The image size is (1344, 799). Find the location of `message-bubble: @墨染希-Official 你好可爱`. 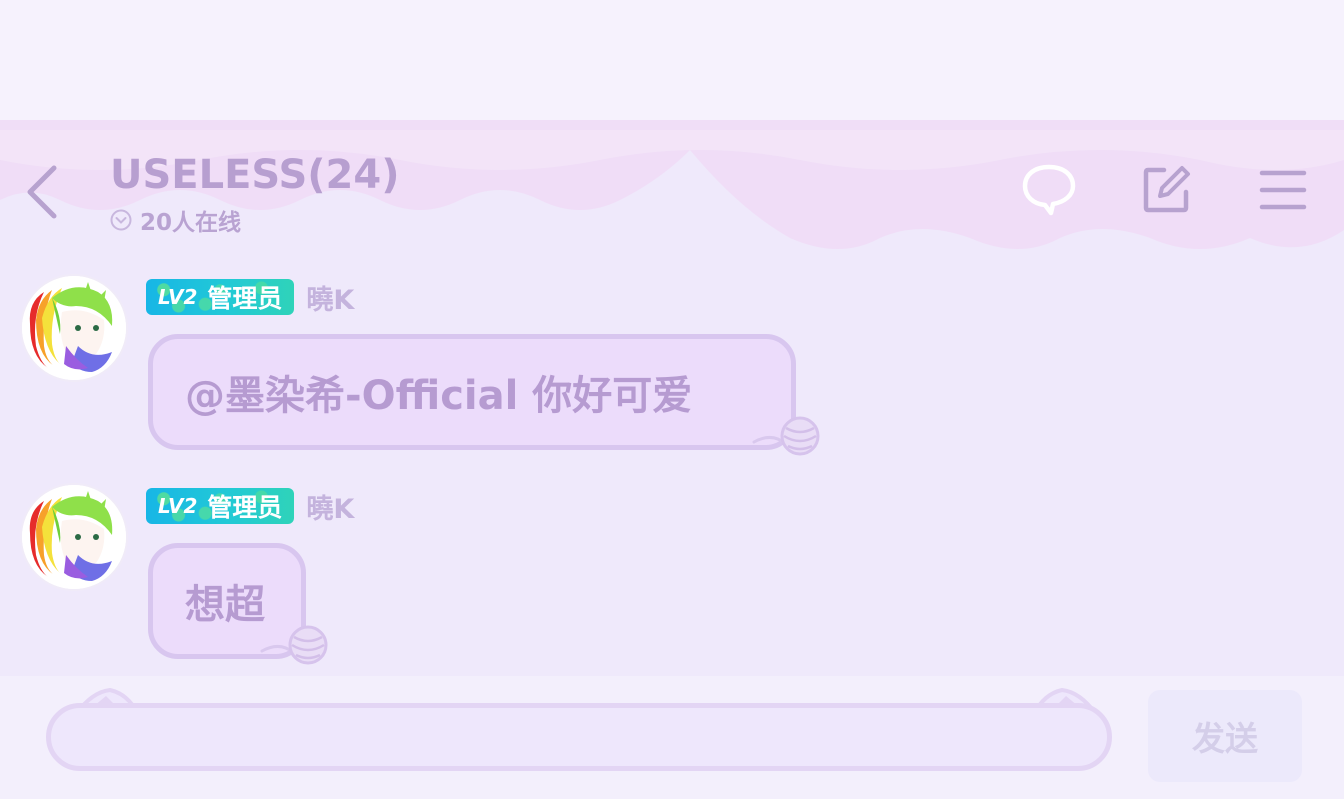

message-bubble: @墨染希-Official 你好可爱 is located at coordinates (472, 392).